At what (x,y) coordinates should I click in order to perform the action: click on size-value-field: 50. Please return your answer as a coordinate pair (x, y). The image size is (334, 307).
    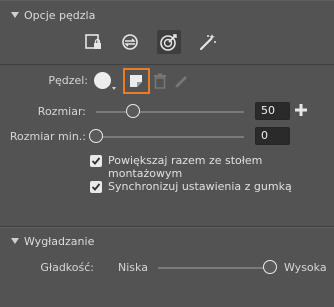
    Looking at the image, I should click on (272, 111).